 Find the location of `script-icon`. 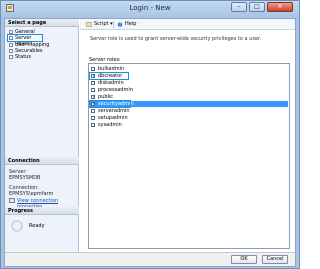

script-icon is located at coordinates (89, 24).